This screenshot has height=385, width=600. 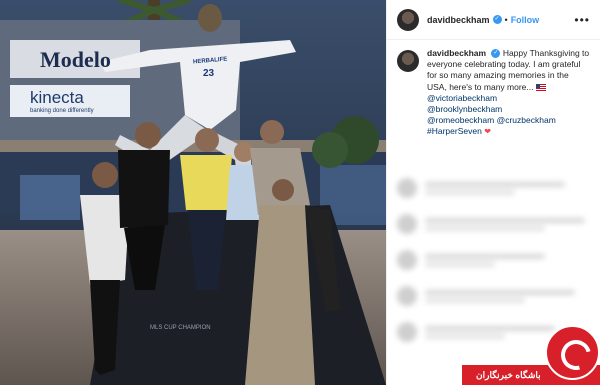 What do you see at coordinates (460, 120) in the screenshot?
I see `mention-link: @romeobeckham` at bounding box center [460, 120].